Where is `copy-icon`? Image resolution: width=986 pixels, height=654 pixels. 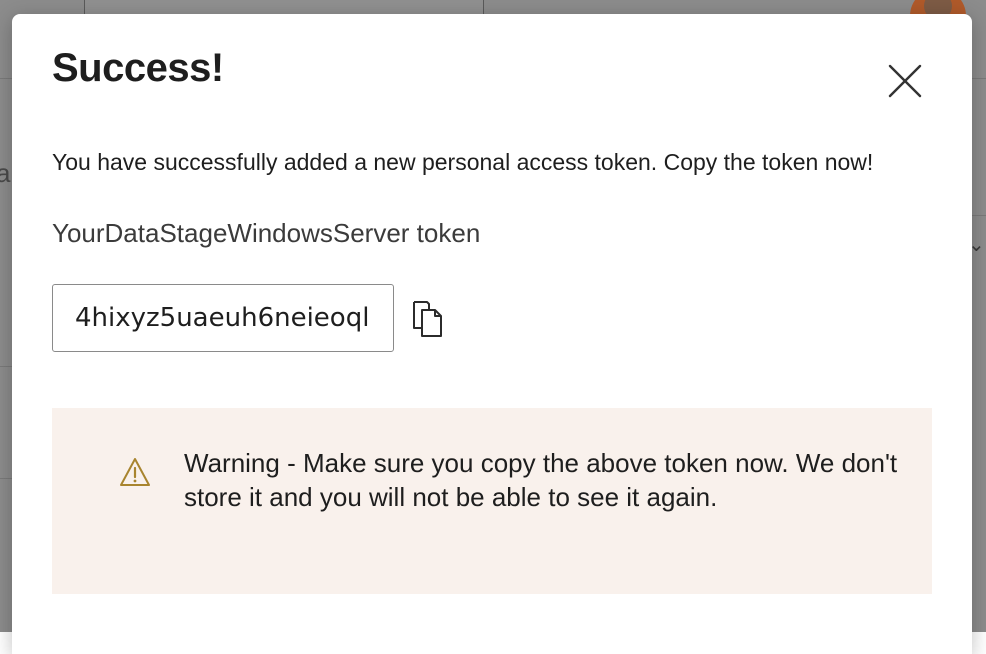 copy-icon is located at coordinates (427, 319).